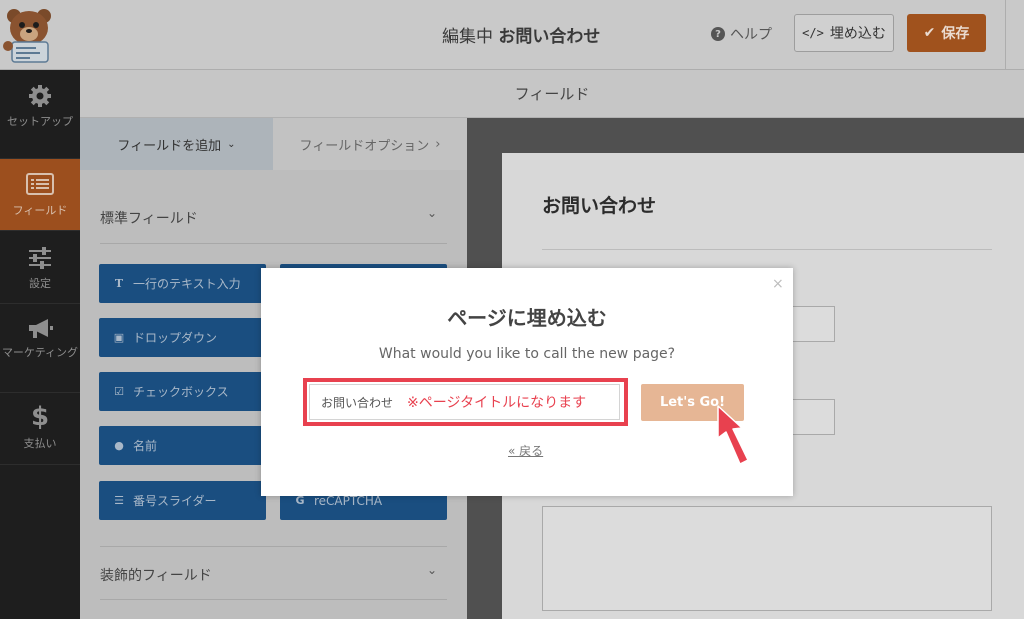 This screenshot has width=1024, height=619. What do you see at coordinates (813, 33) in the screenshot?
I see `code-icon: </>` at bounding box center [813, 33].